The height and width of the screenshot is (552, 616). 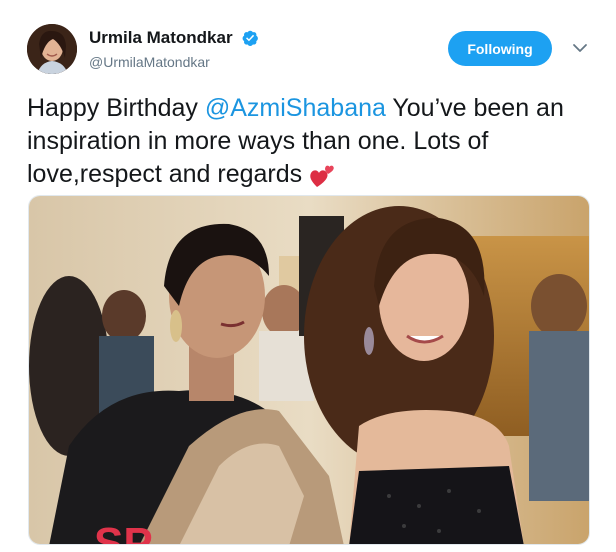 I want to click on author-handle: @UrmilaMatondkar, so click(x=174, y=62).